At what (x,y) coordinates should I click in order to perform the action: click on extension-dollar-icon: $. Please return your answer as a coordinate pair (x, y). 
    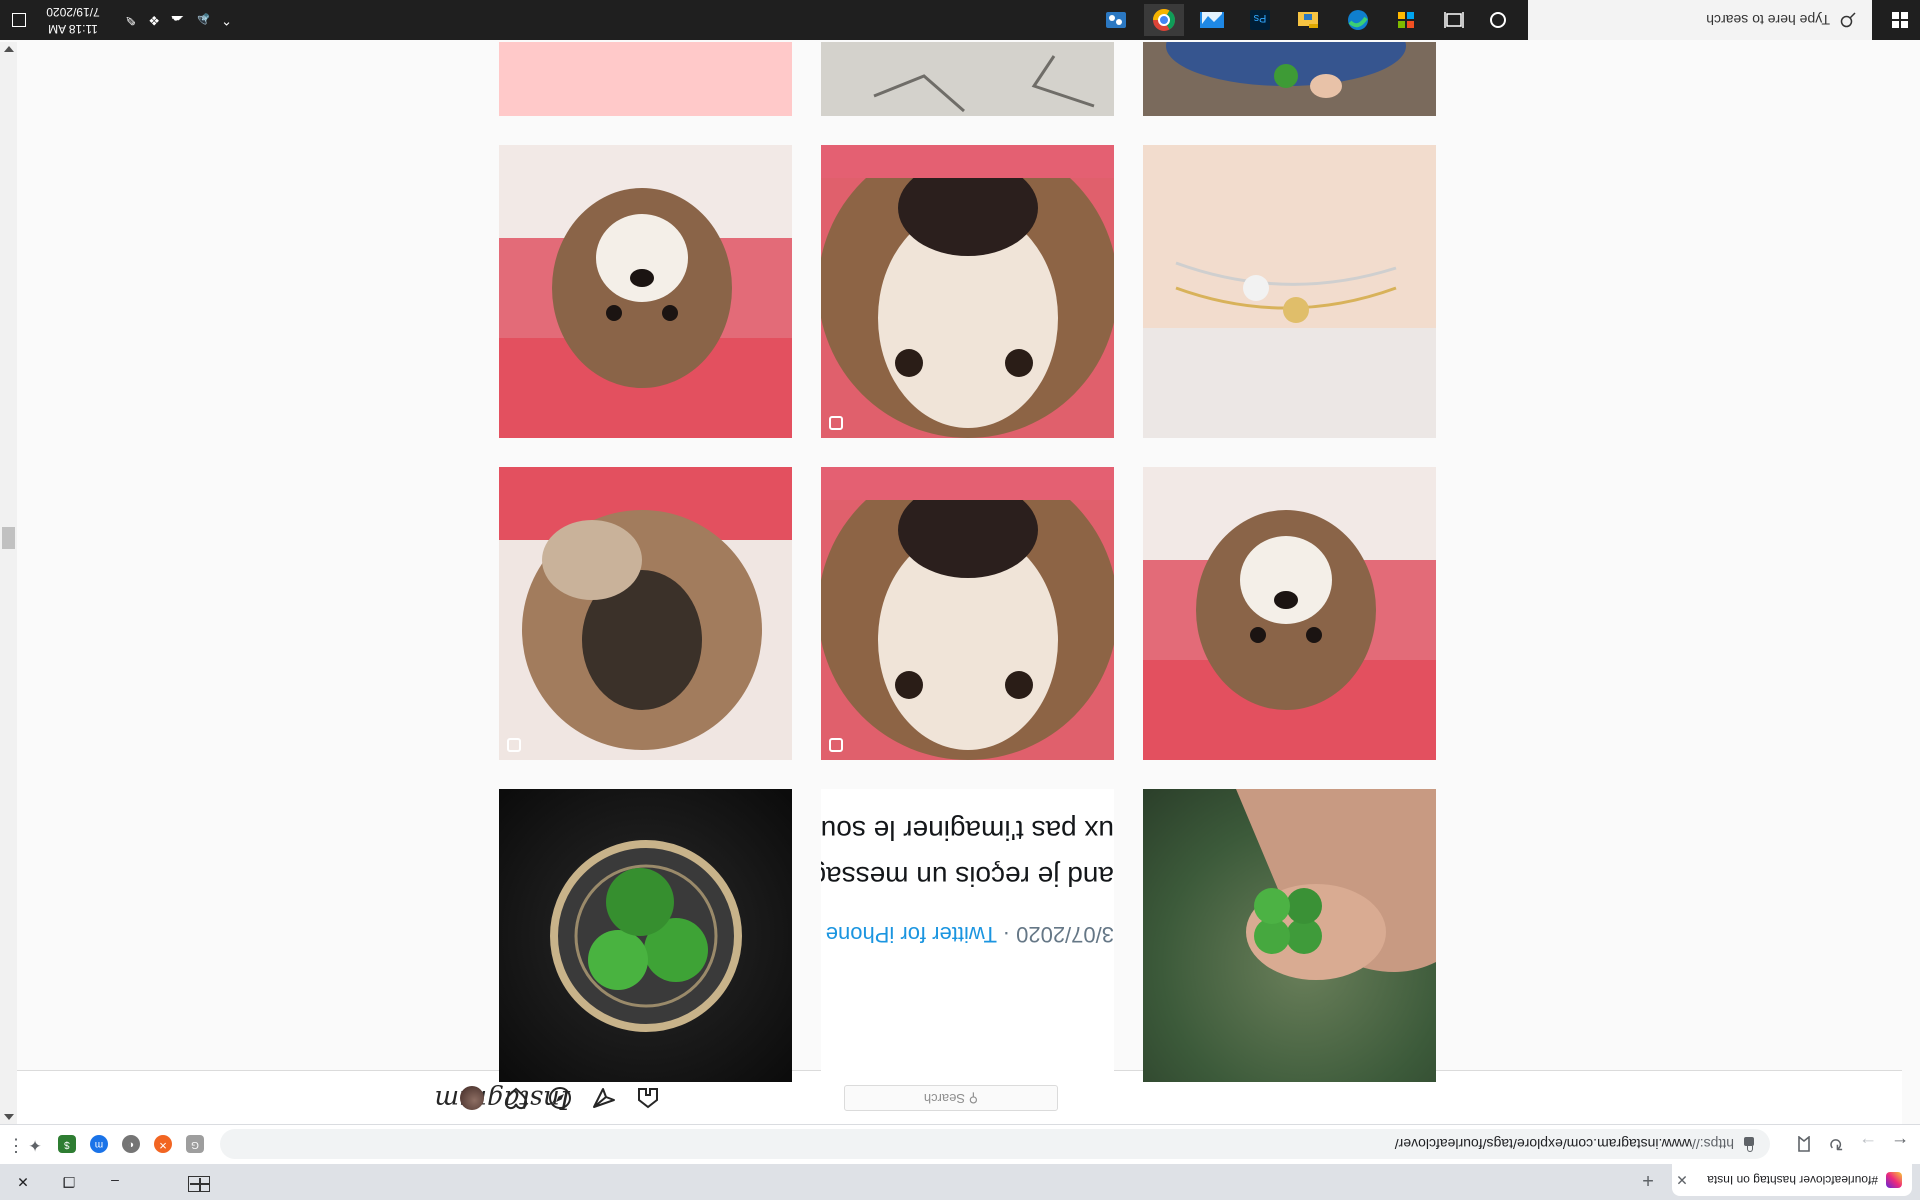
    Looking at the image, I should click on (67, 1144).